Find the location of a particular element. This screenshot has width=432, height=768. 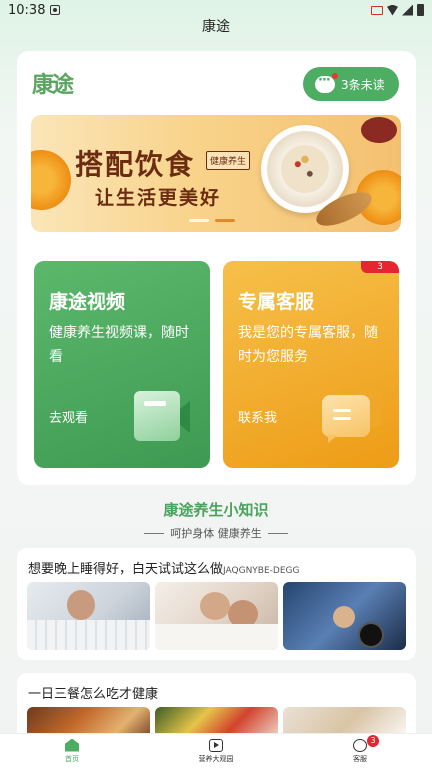

nav-service-badge: 3 is located at coordinates (373, 741).